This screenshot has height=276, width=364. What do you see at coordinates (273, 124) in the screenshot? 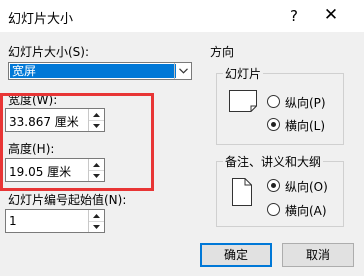
I see `slides-landscape-radio` at bounding box center [273, 124].